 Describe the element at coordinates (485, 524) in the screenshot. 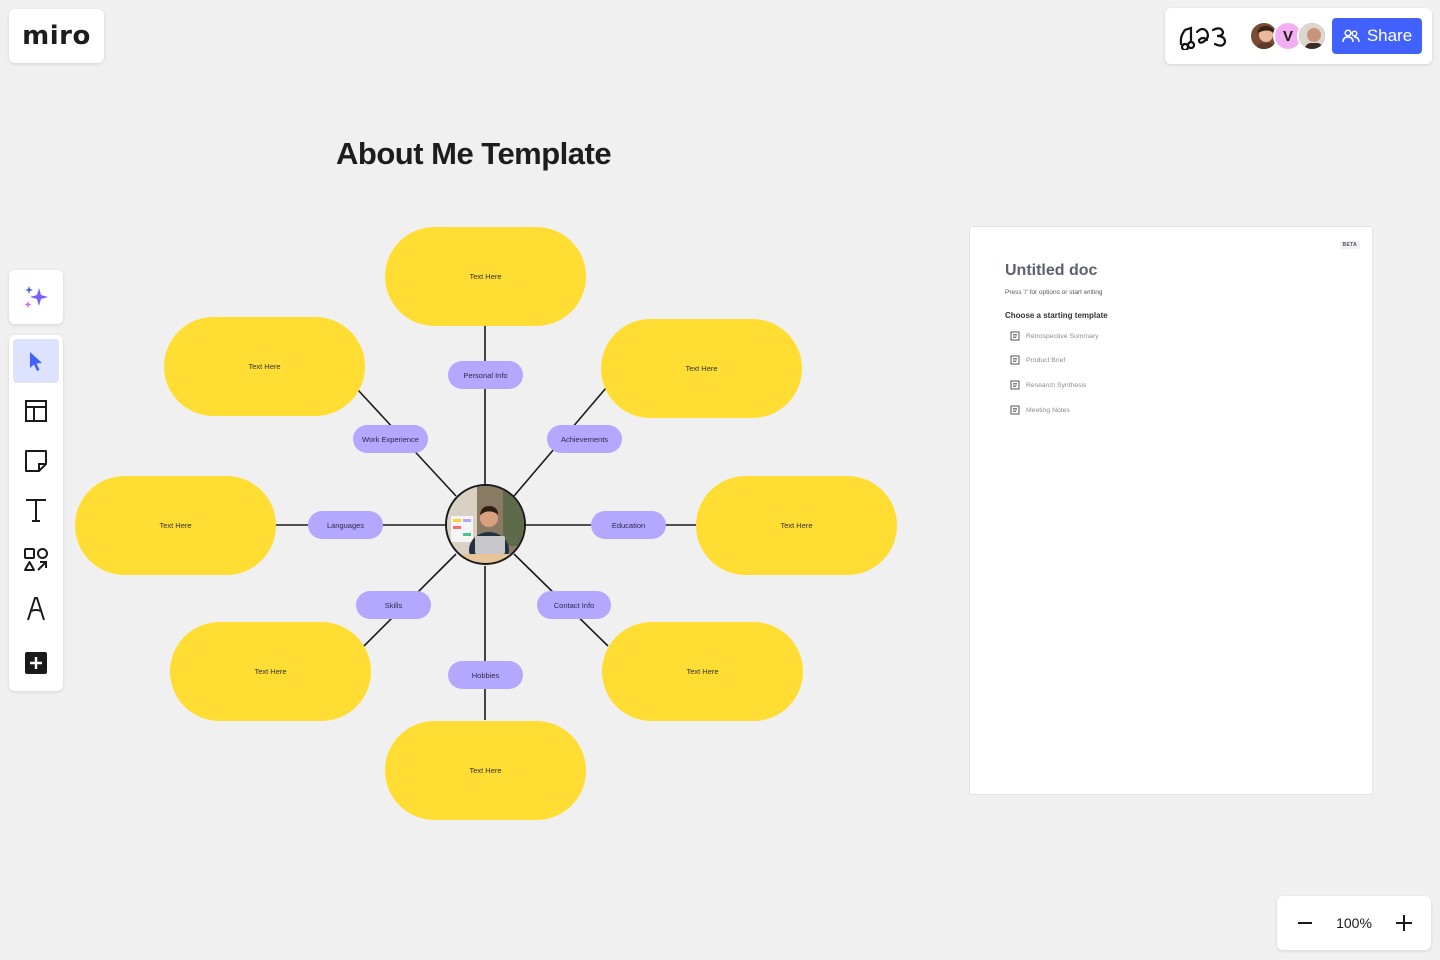

I see `center-profile-photo` at that location.